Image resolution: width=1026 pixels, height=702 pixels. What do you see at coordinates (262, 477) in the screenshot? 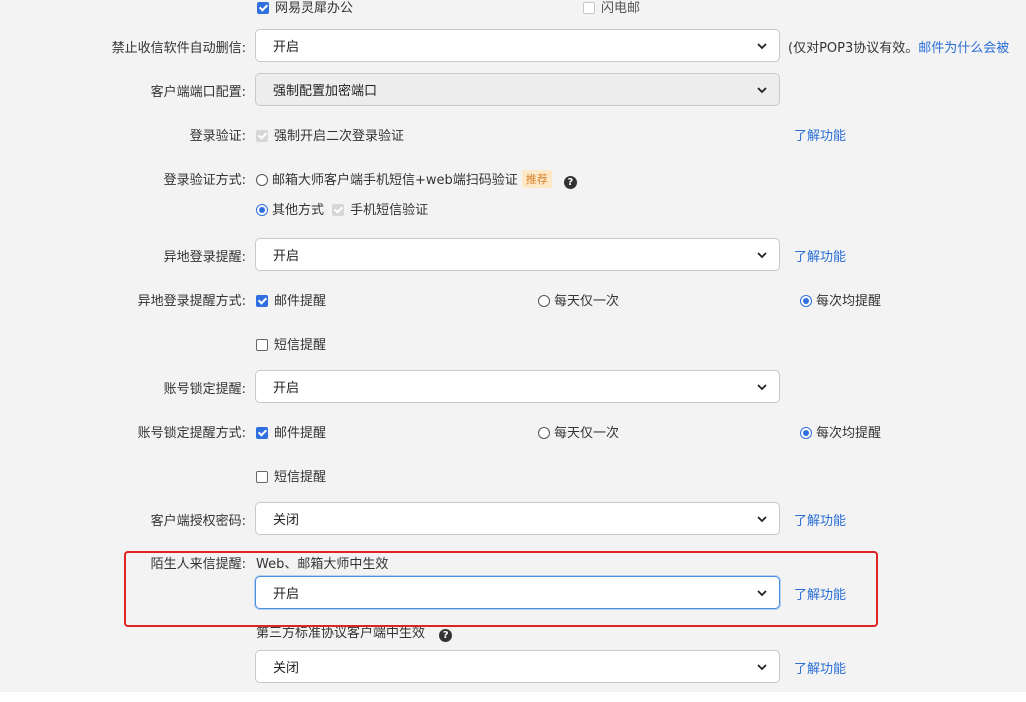
I see `checkbox-lock-sms` at bounding box center [262, 477].